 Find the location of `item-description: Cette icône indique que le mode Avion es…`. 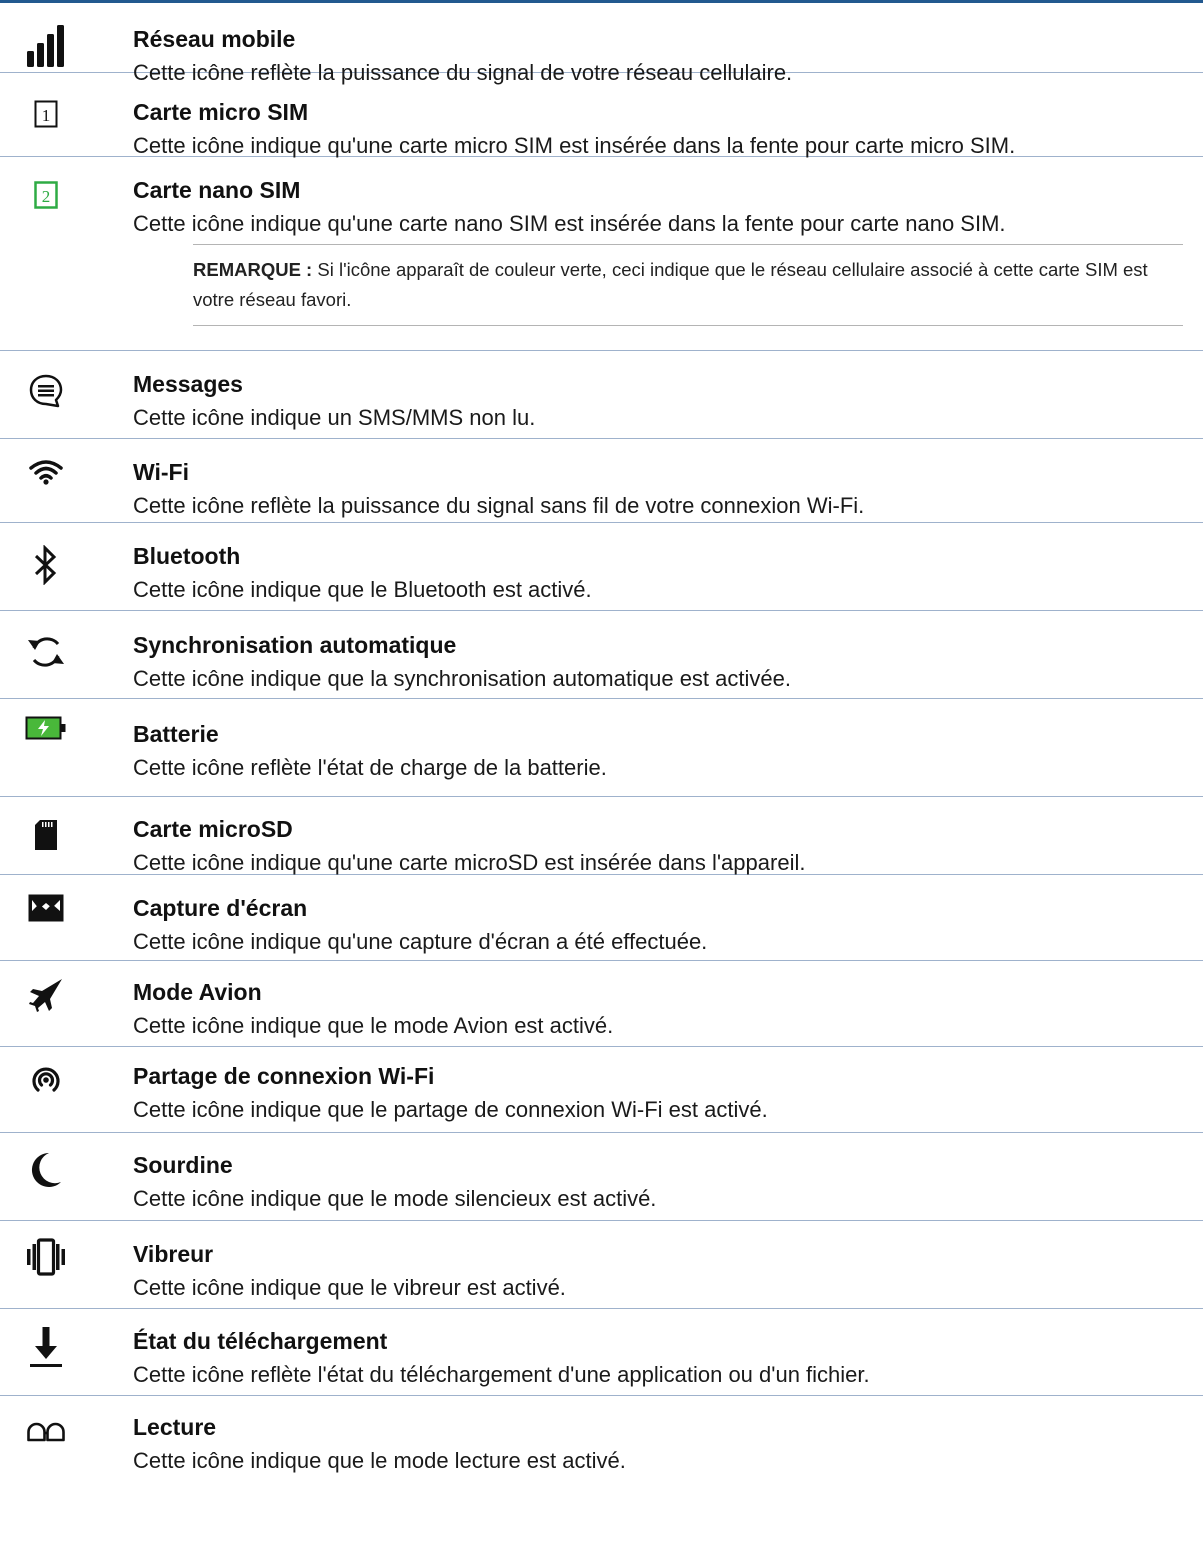

item-description: Cette icône indique que le mode Avion es… is located at coordinates (373, 1025).